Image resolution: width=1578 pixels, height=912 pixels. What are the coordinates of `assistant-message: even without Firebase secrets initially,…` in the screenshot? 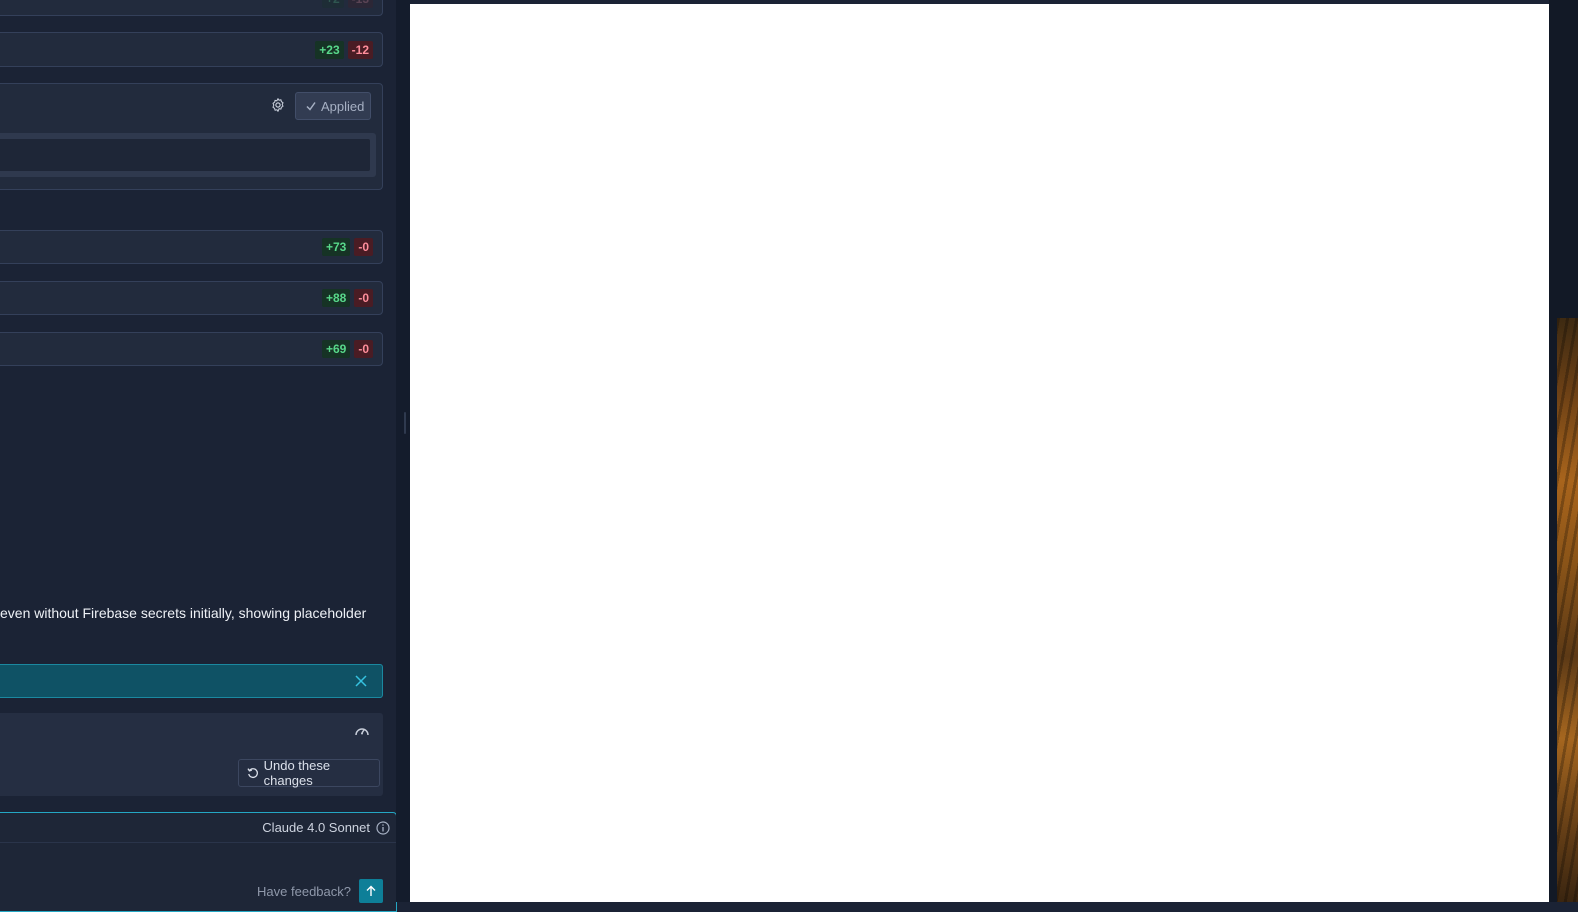 It's located at (183, 613).